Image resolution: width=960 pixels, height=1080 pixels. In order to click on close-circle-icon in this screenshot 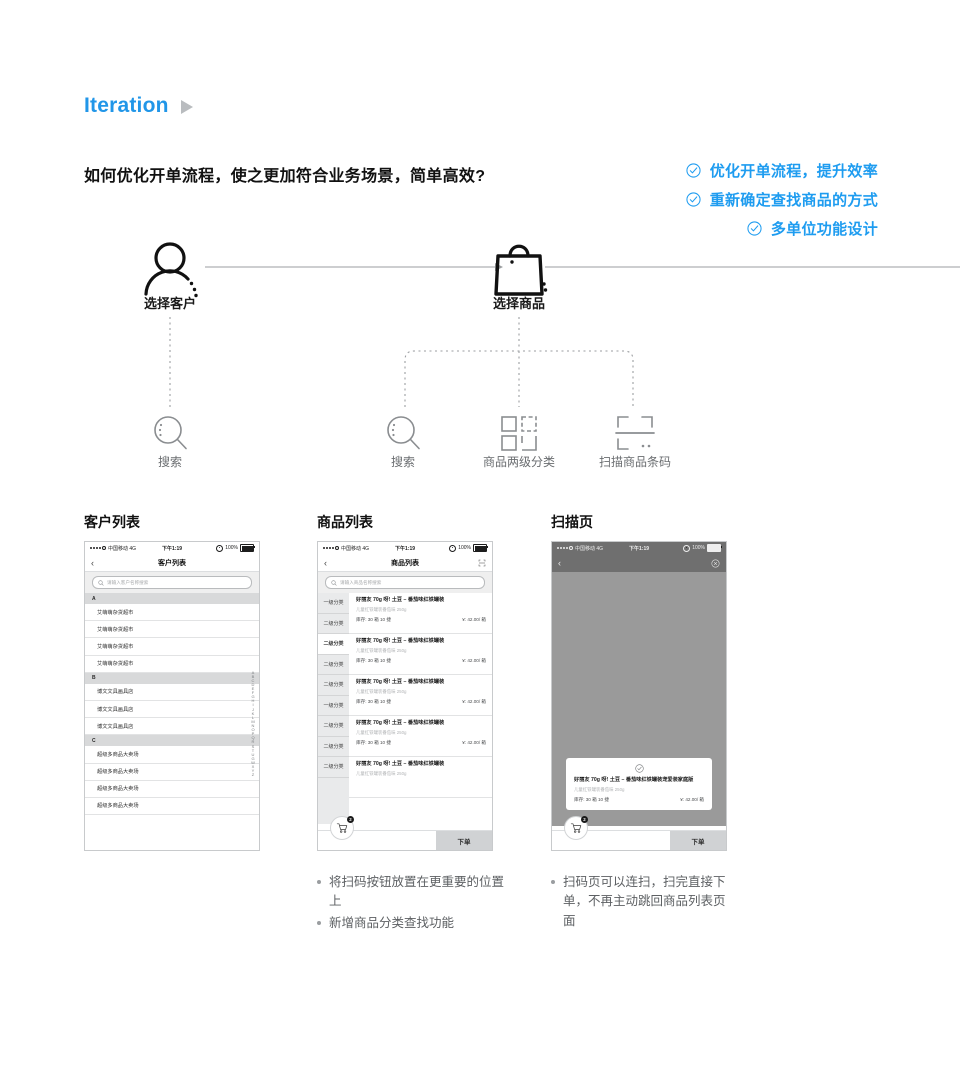, I will do `click(715, 563)`.